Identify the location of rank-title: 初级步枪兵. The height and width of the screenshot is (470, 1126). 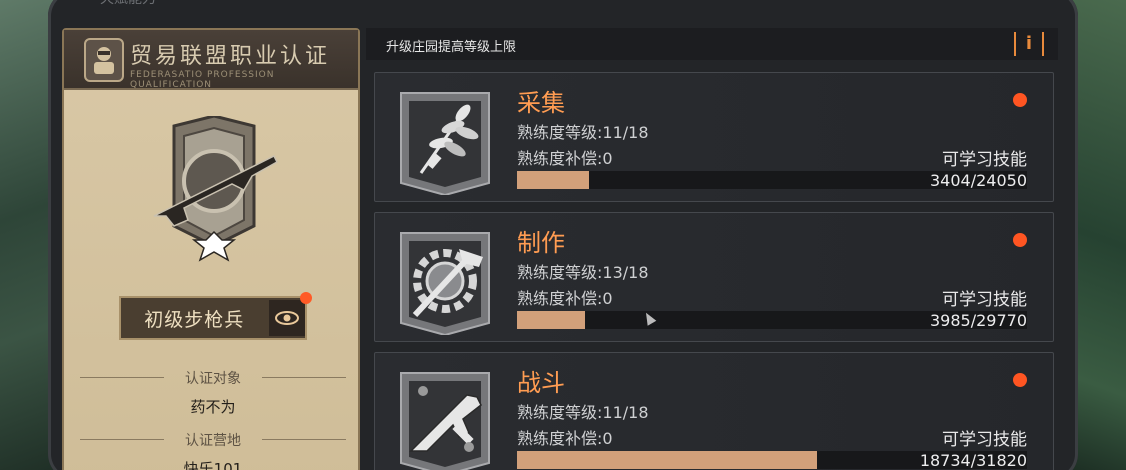
(194, 319).